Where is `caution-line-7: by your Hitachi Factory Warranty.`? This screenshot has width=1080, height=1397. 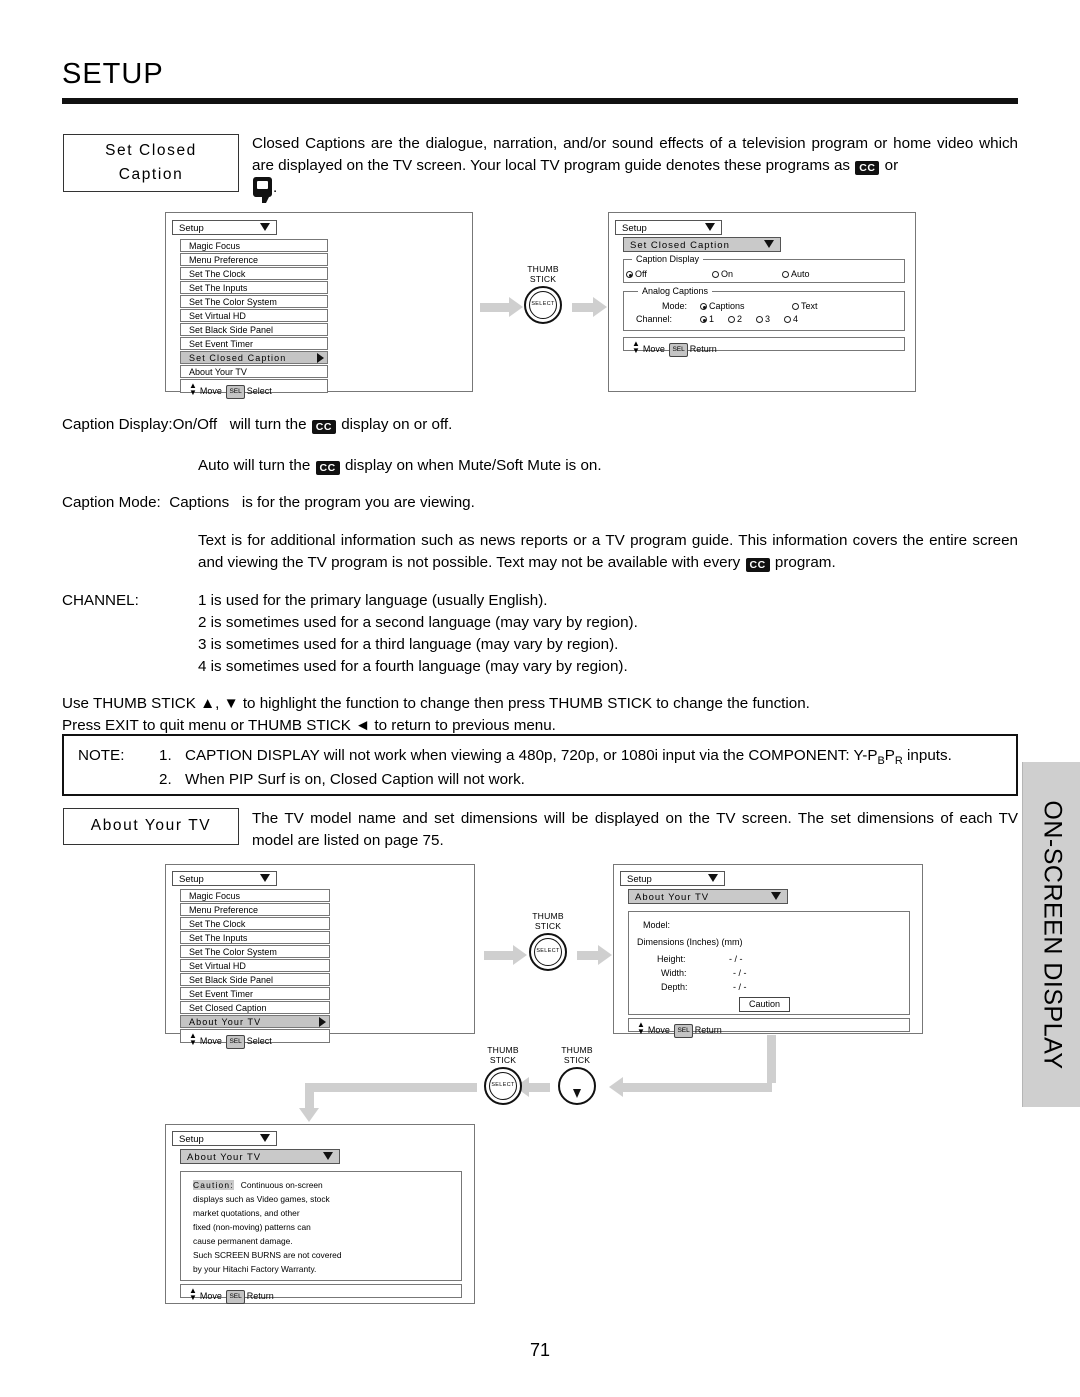
caution-line-7: by your Hitachi Factory Warranty. is located at coordinates (255, 1269).